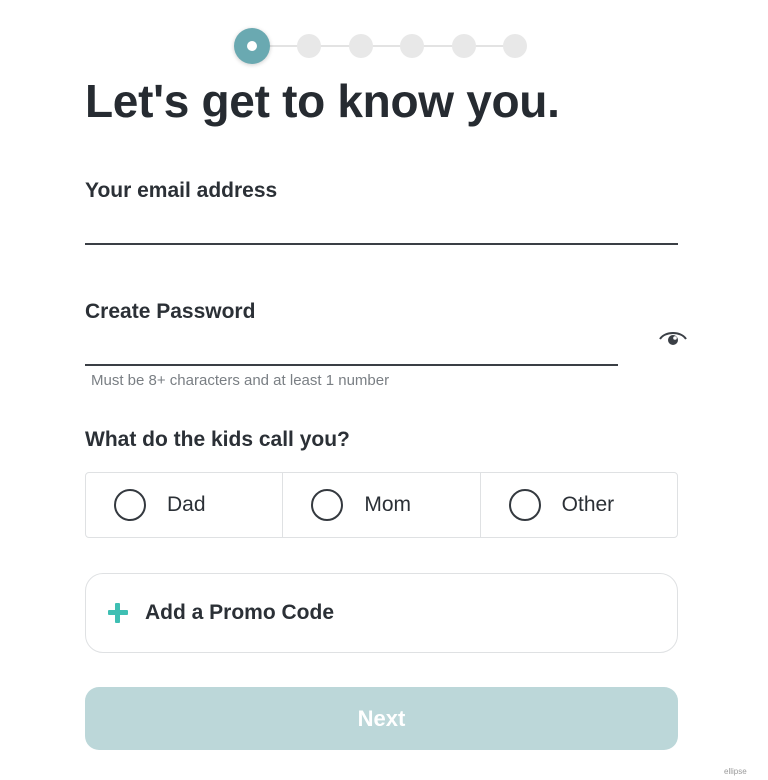 This screenshot has width=768, height=780. I want to click on progress-stepper, so click(382, 46).